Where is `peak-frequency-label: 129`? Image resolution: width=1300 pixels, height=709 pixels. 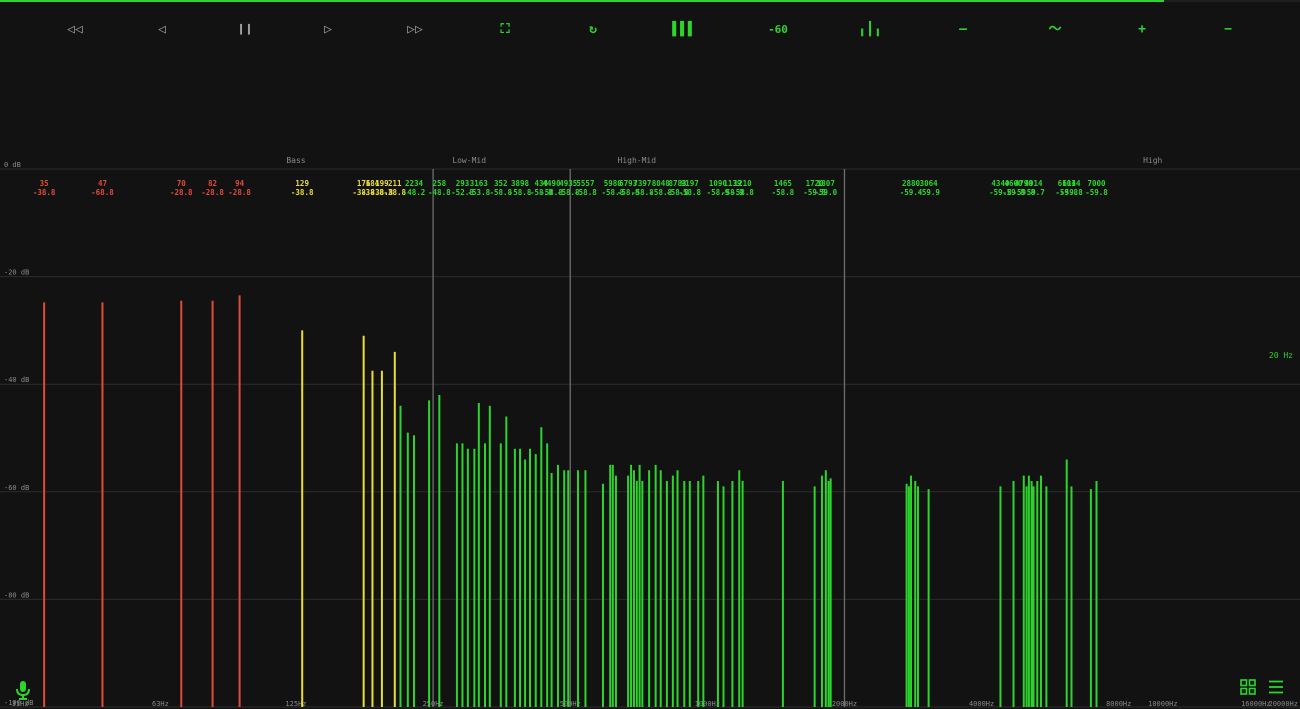
peak-frequency-label: 129 is located at coordinates (302, 183).